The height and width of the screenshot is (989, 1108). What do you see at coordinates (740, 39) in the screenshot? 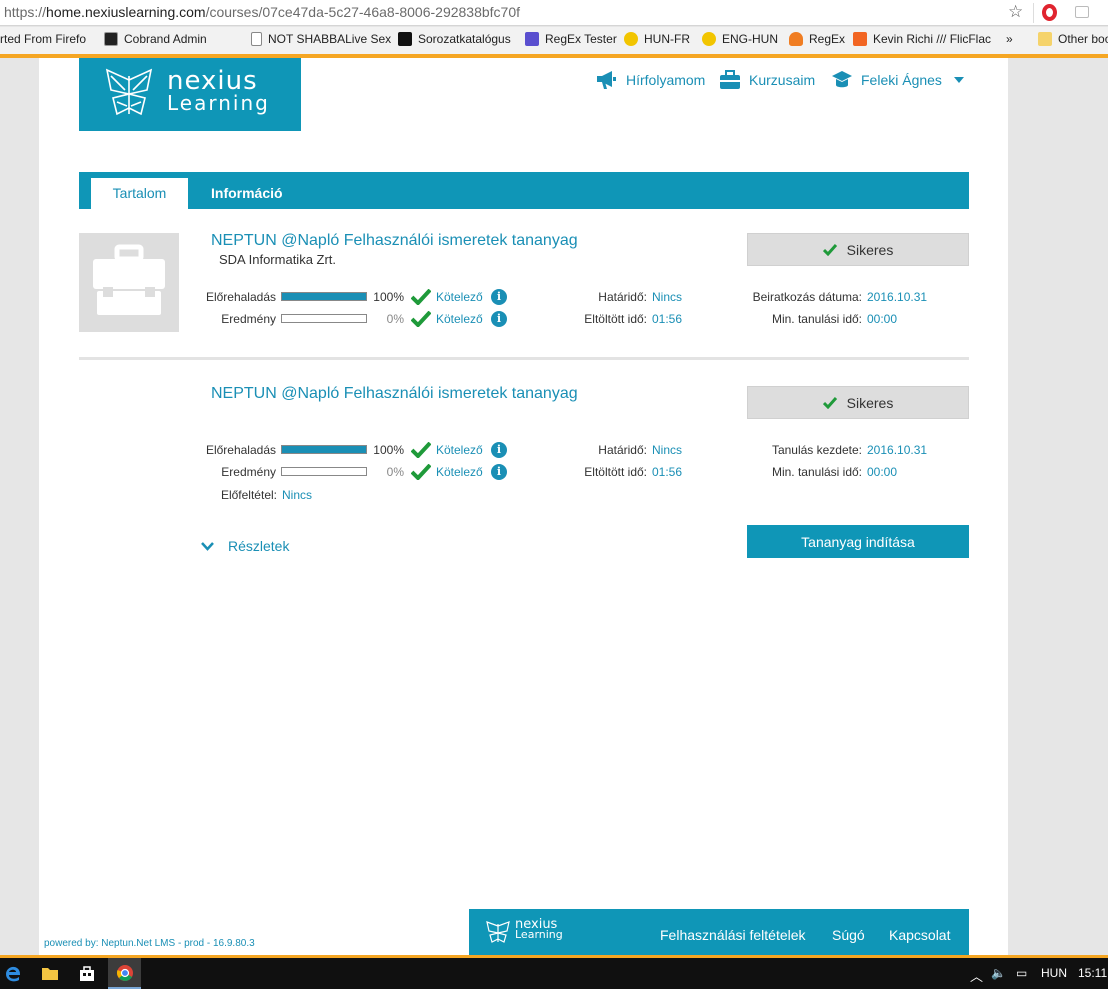
I see `bookmark-item: ENG-HUN` at bounding box center [740, 39].